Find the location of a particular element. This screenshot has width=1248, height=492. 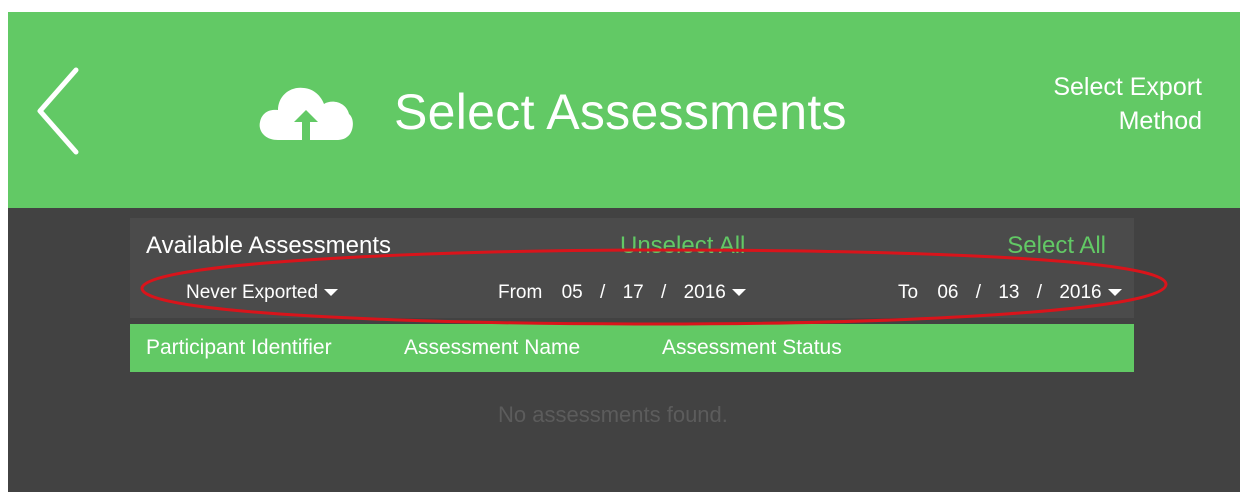

cloud-upload-icon is located at coordinates (306, 113).